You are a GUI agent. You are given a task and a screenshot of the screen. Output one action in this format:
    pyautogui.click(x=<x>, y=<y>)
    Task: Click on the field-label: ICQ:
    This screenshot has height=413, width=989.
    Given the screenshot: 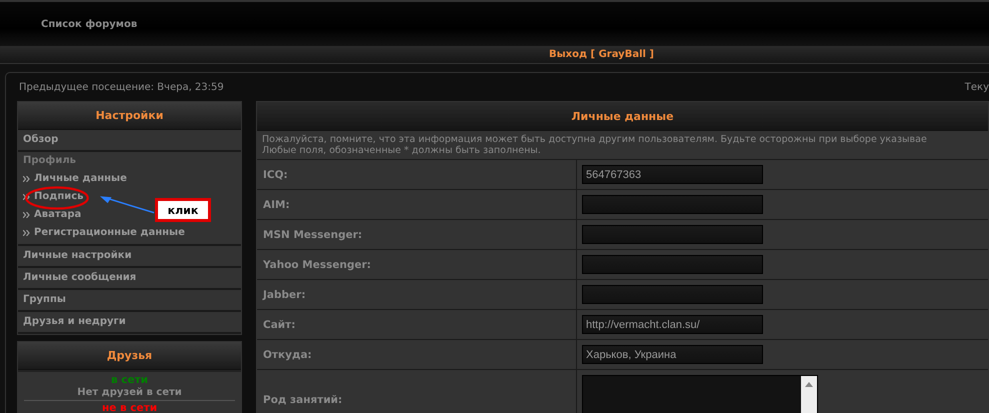 What is the action you would take?
    pyautogui.click(x=275, y=174)
    